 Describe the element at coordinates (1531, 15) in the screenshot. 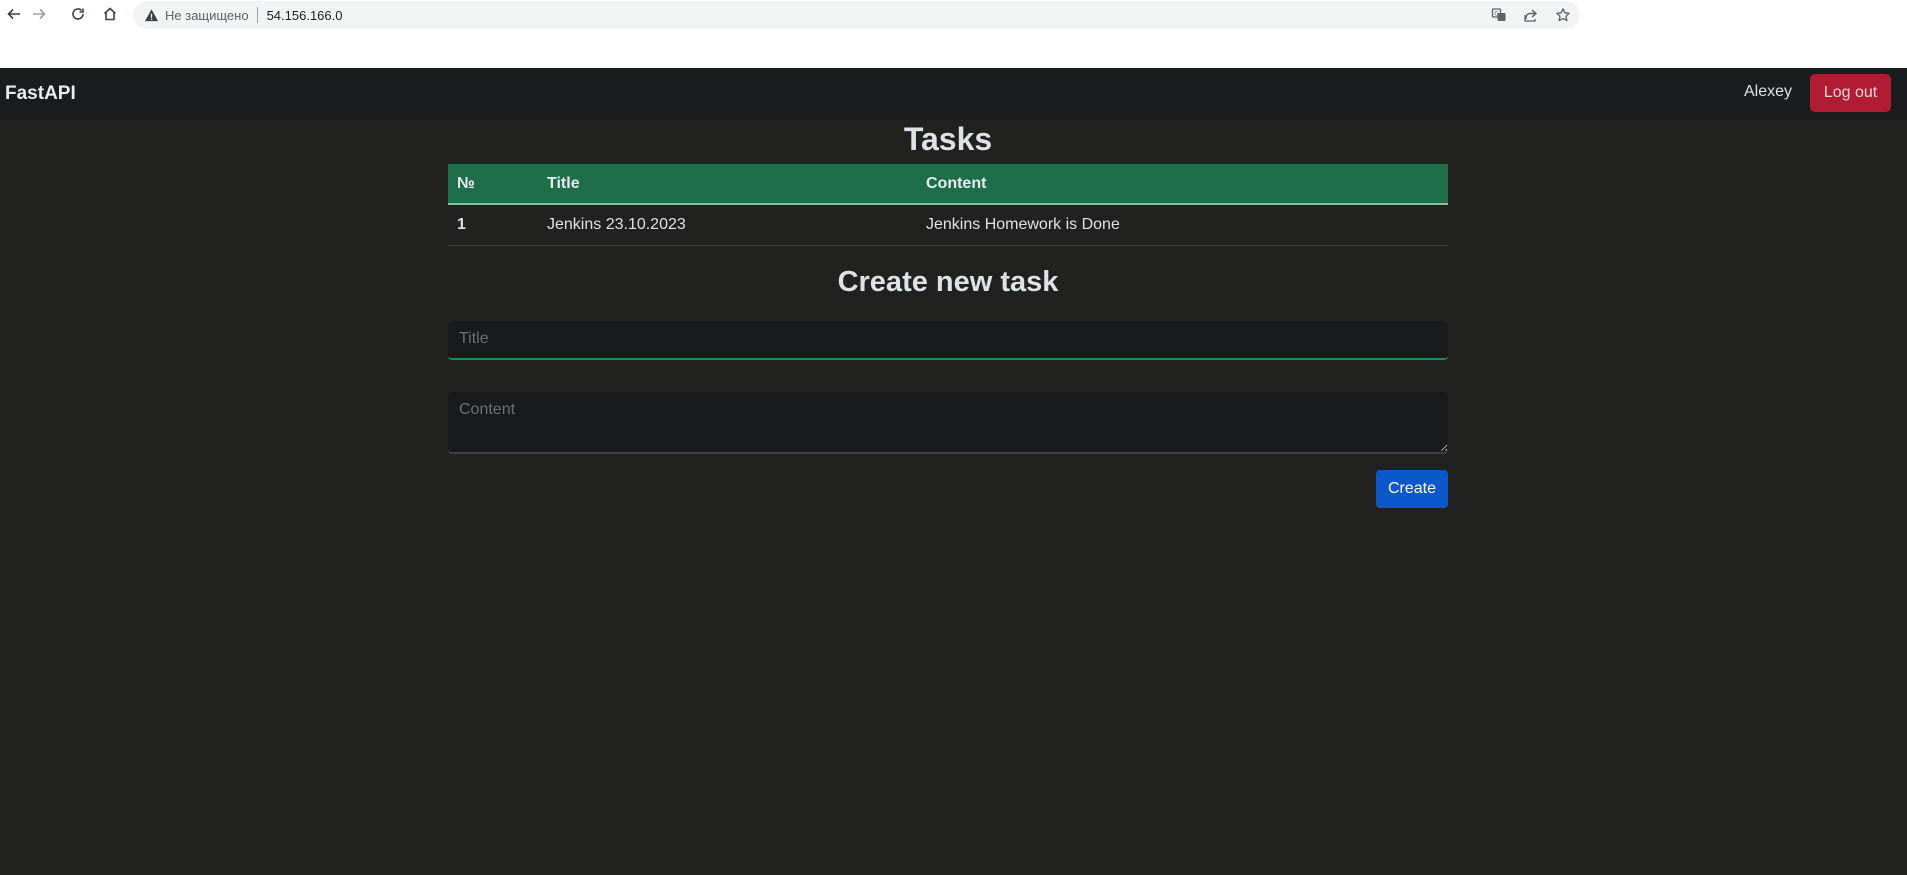

I see `share-icon` at that location.